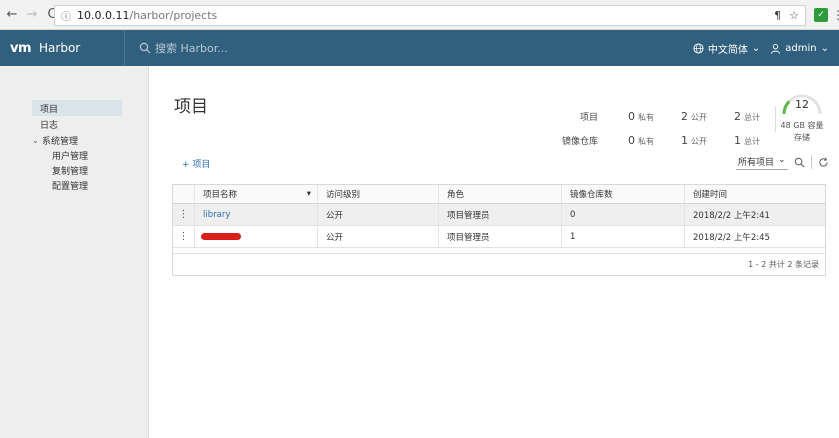 Image resolution: width=839 pixels, height=438 pixels. Describe the element at coordinates (220, 195) in the screenshot. I see `column-label: 项目名称` at that location.